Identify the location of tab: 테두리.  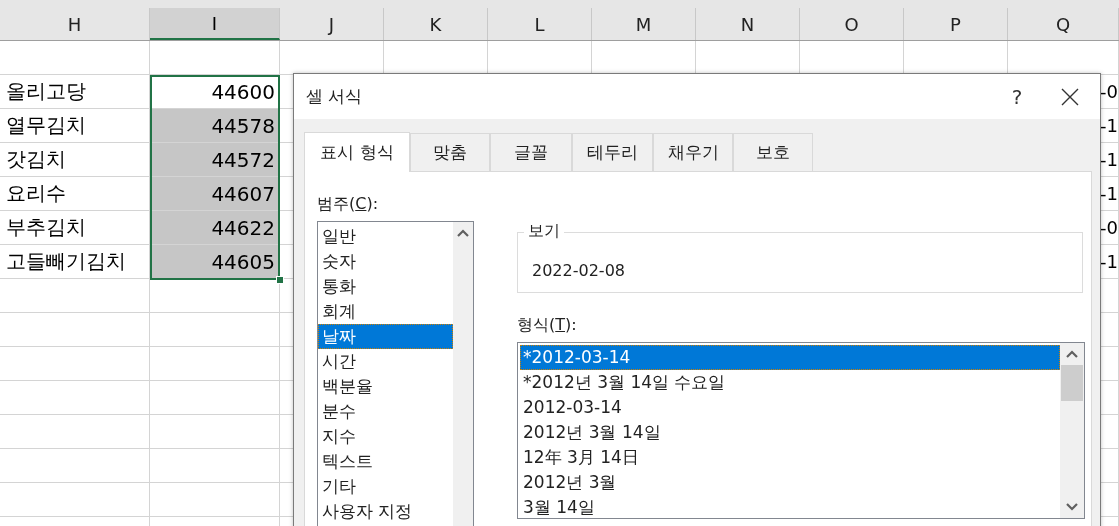
(612, 152).